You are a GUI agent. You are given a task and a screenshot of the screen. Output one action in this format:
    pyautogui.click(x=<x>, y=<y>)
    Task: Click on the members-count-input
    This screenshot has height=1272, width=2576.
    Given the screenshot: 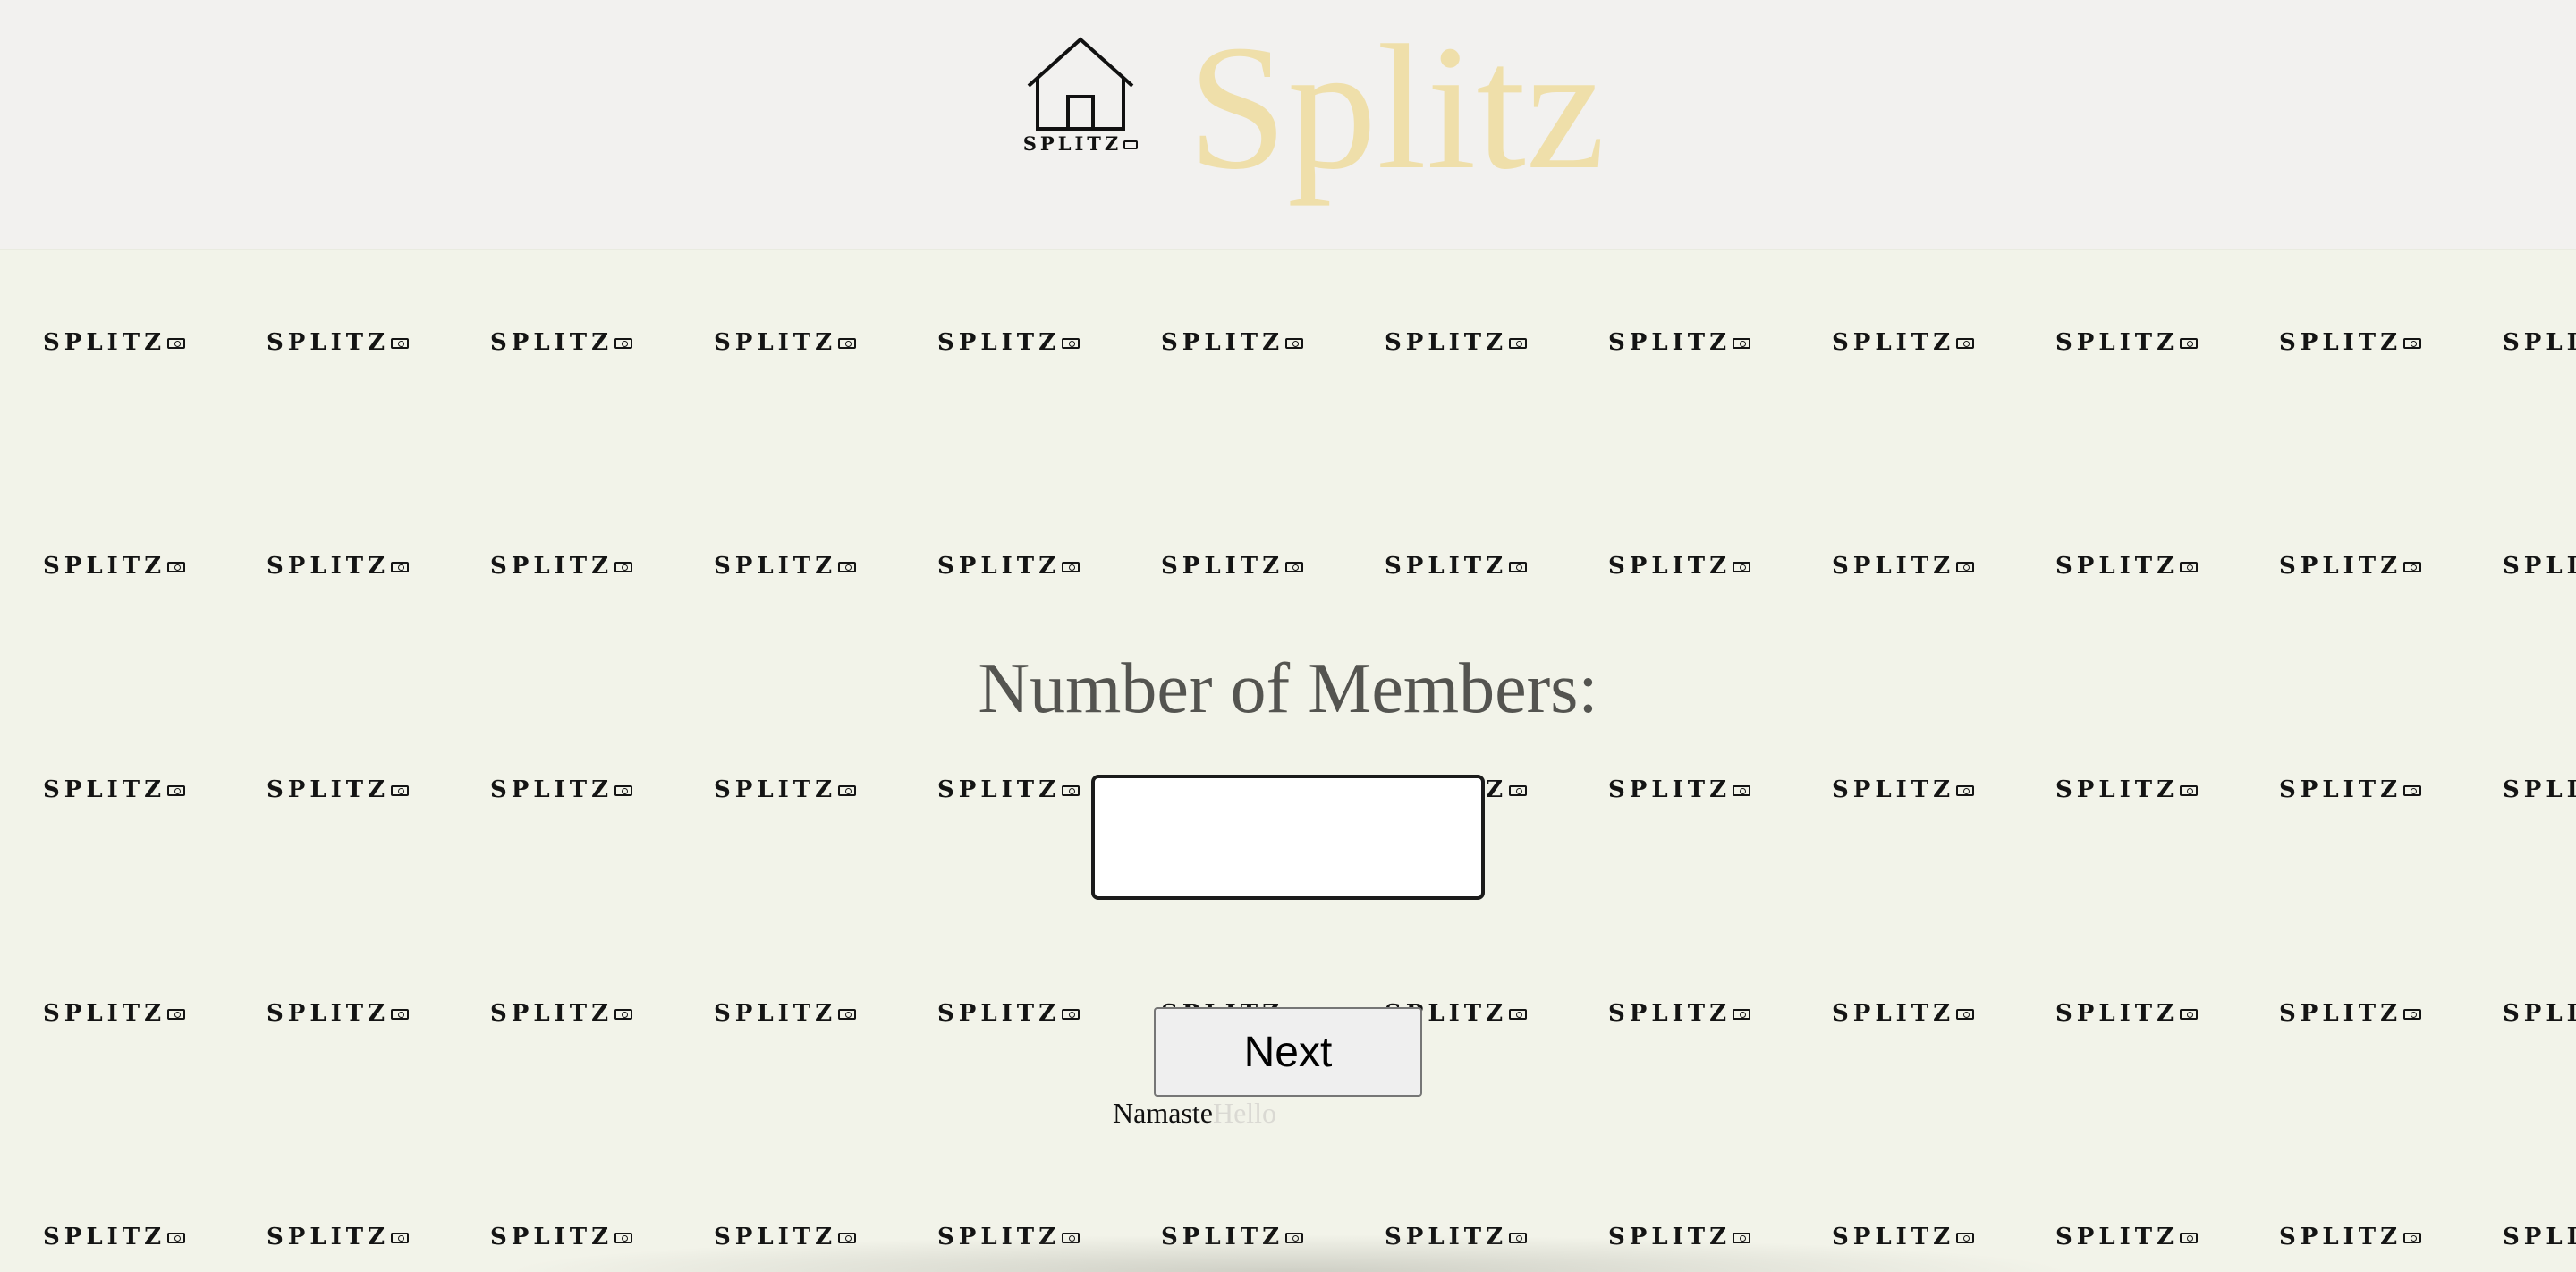 What is the action you would take?
    pyautogui.click(x=1288, y=837)
    